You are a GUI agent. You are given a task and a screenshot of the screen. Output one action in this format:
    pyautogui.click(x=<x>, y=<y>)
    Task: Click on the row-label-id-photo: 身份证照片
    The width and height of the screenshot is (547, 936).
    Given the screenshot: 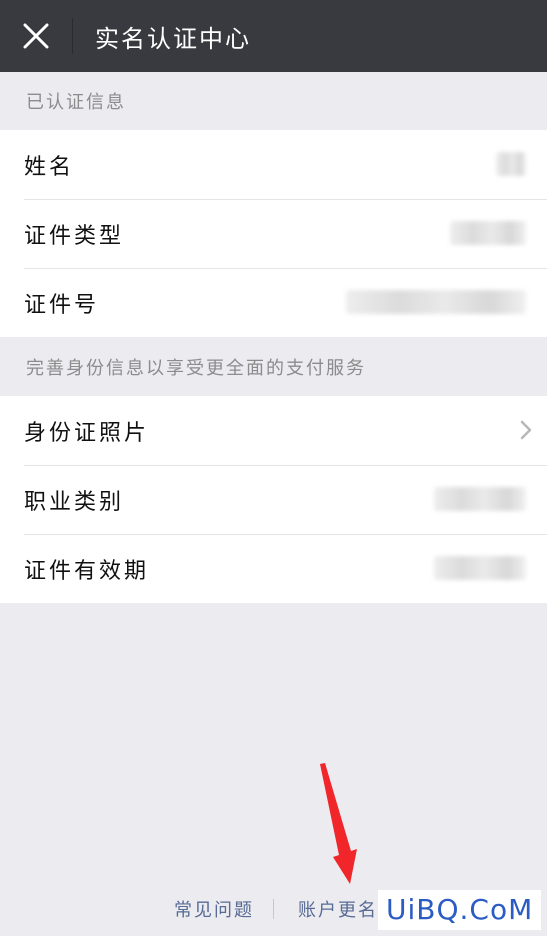 What is the action you would take?
    pyautogui.click(x=87, y=433)
    